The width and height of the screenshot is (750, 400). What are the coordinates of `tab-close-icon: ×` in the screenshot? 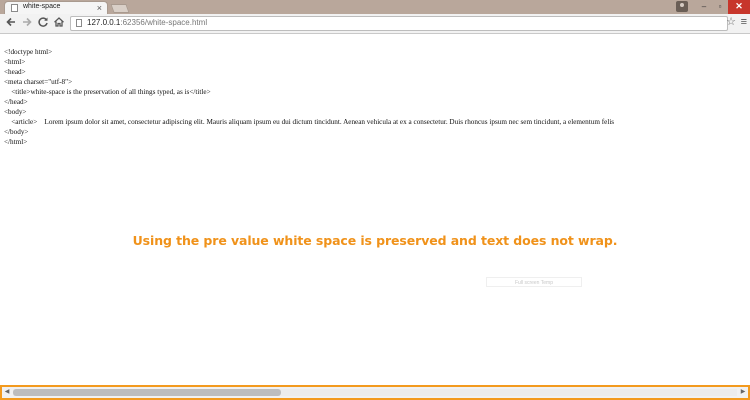 It's located at (99, 8).